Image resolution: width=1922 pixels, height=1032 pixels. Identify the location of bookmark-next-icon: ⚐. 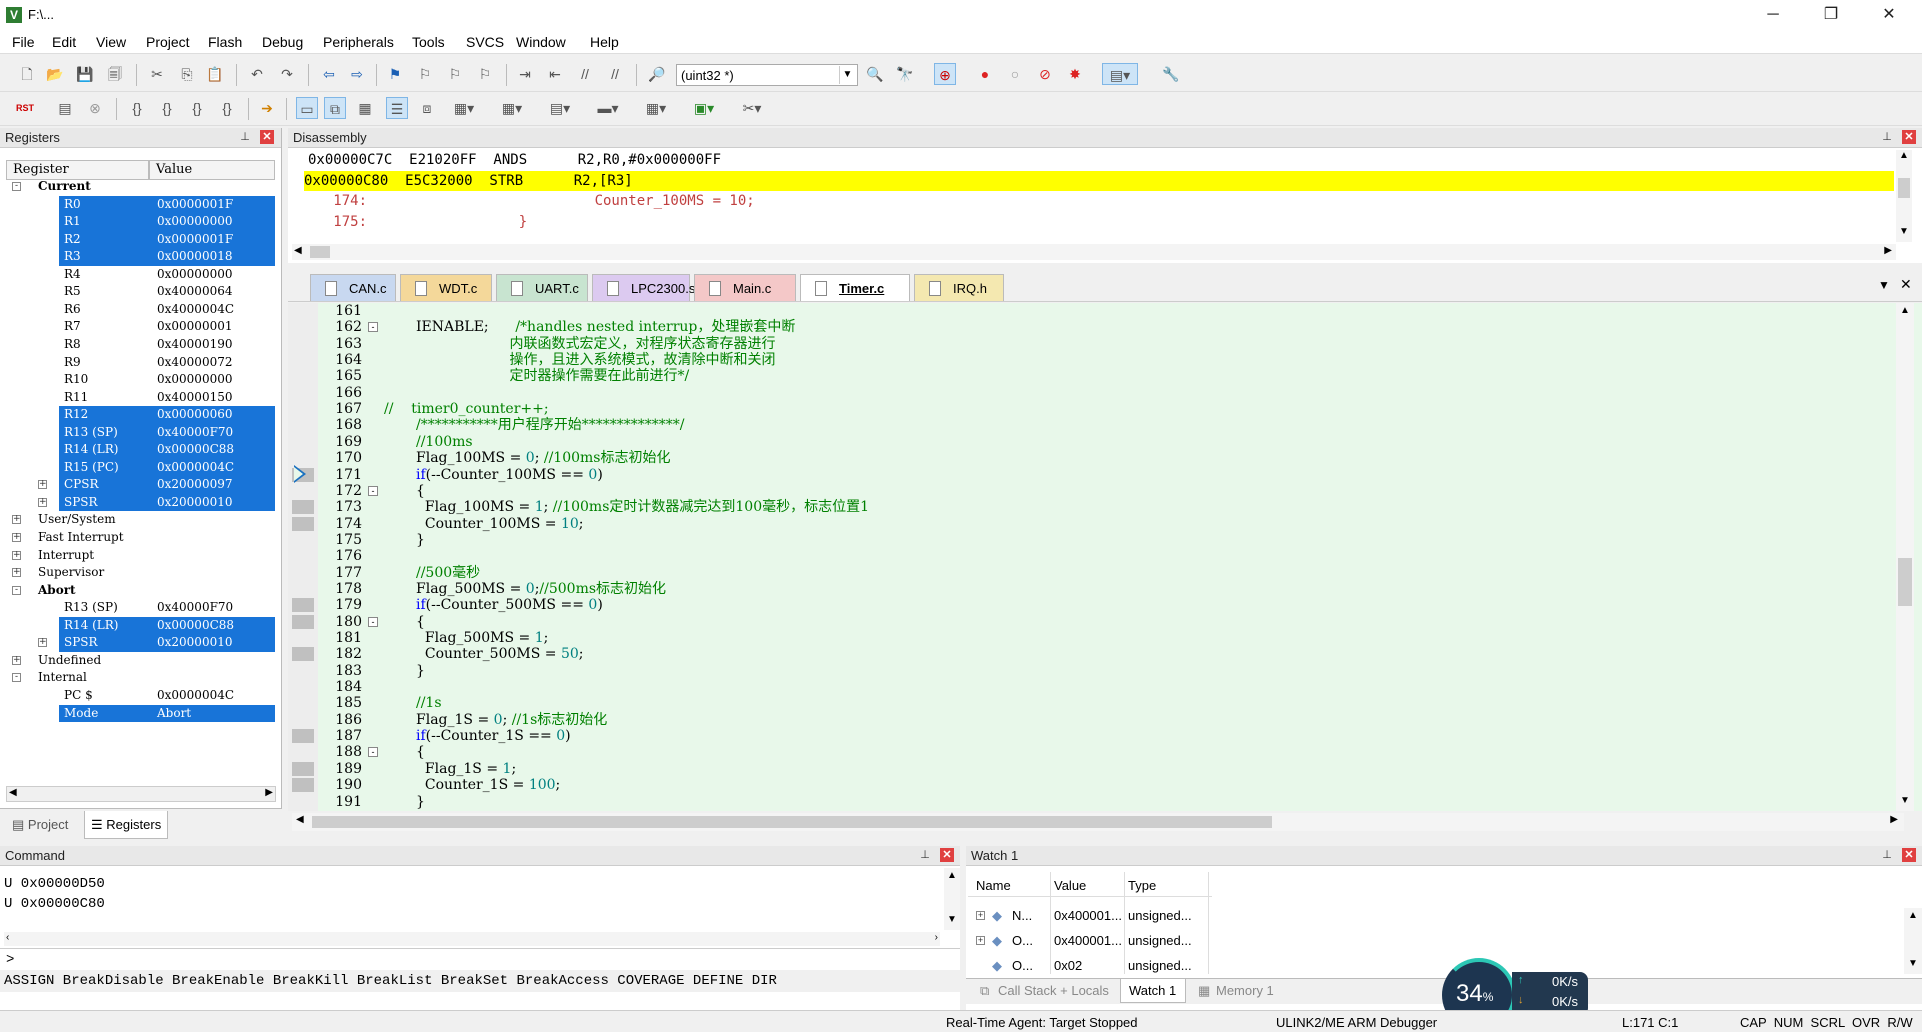
(455, 74).